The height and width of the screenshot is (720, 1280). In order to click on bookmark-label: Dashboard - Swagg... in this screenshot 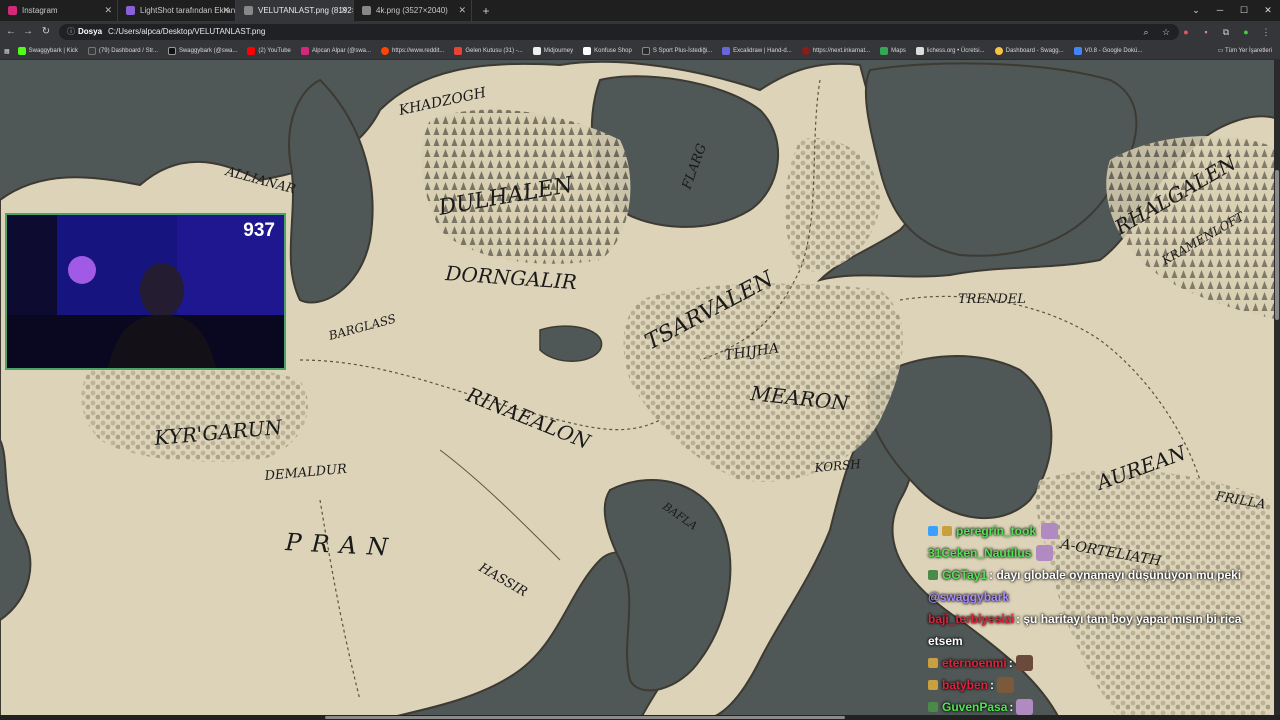, I will do `click(1034, 51)`.